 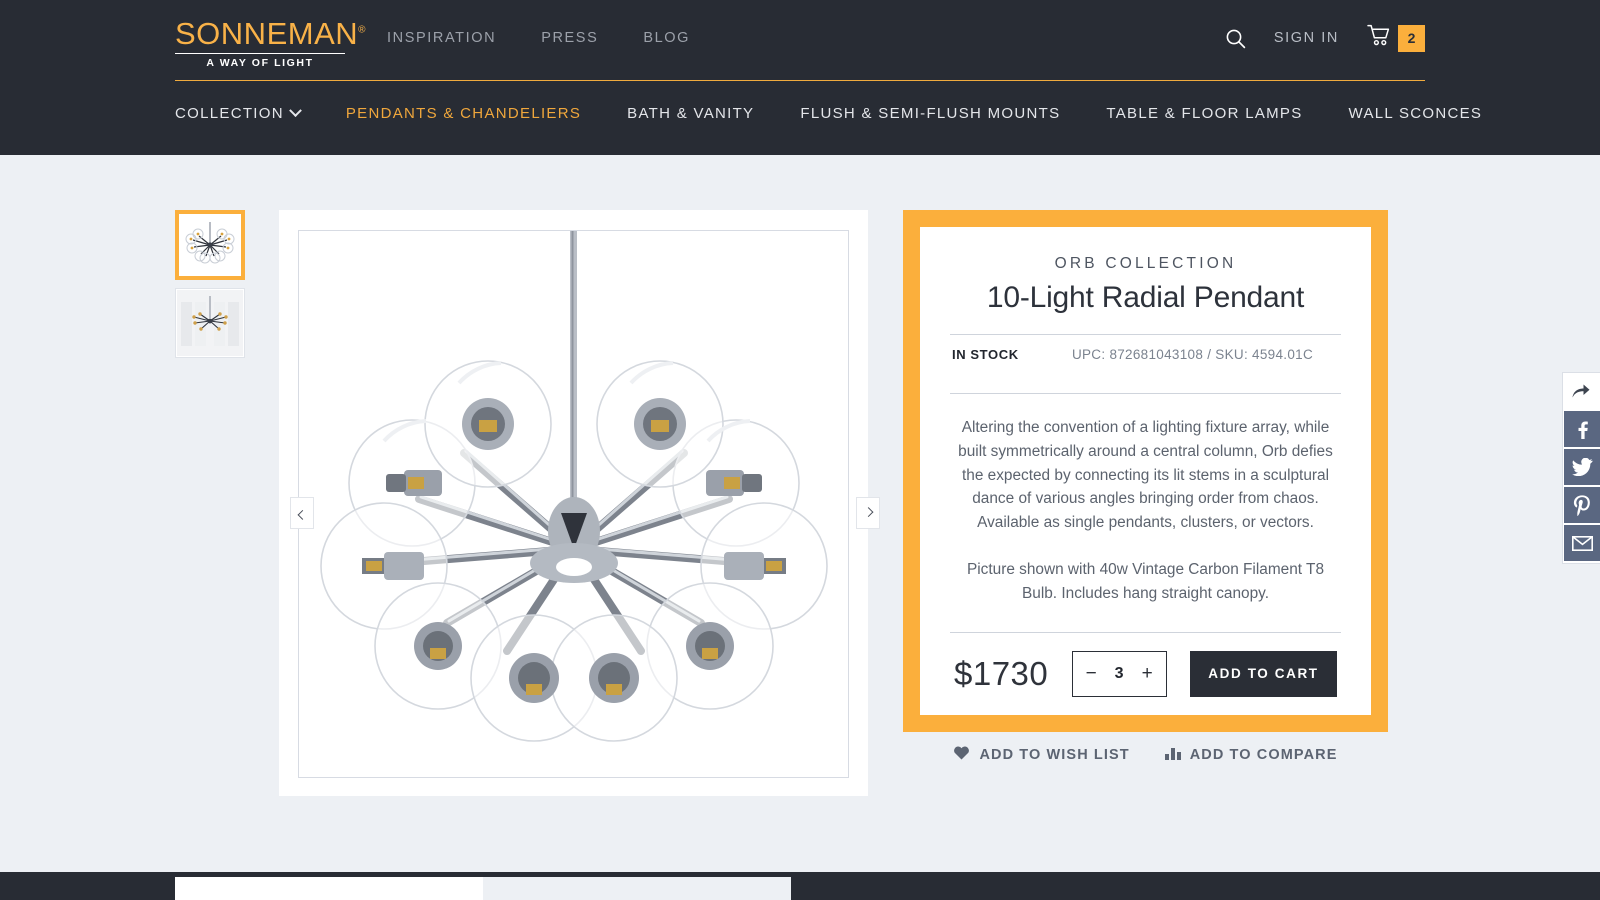 What do you see at coordinates (1263, 673) in the screenshot?
I see `add-to-cart-button: ADD TO CART` at bounding box center [1263, 673].